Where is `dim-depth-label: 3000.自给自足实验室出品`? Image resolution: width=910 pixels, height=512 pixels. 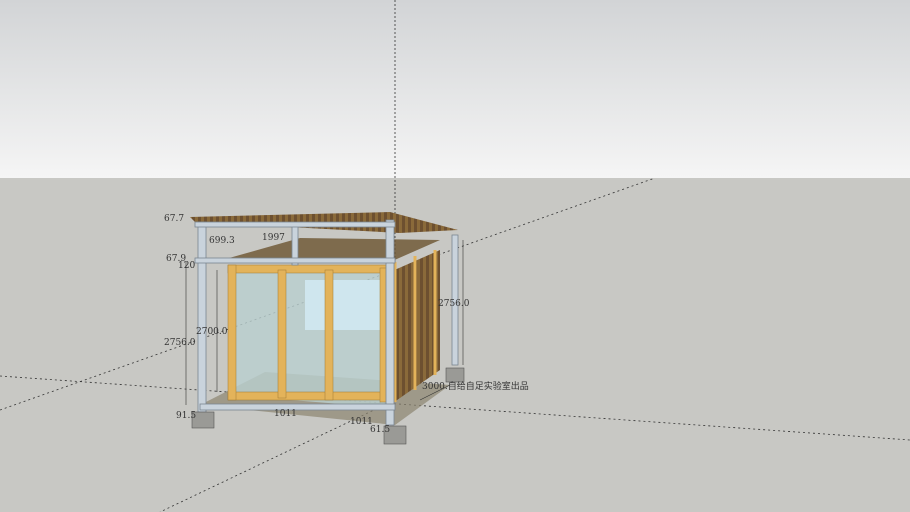 dim-depth-label: 3000.自给自足实验室出品 is located at coordinates (475, 386).